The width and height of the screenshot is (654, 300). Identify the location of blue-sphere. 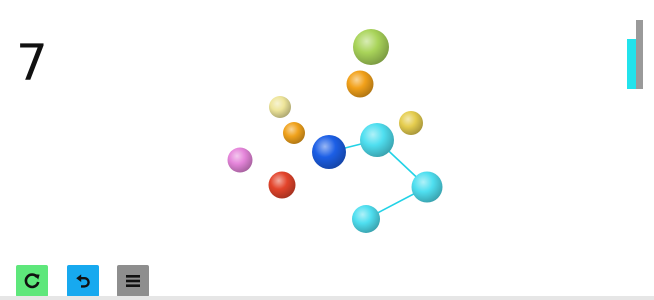
(329, 152).